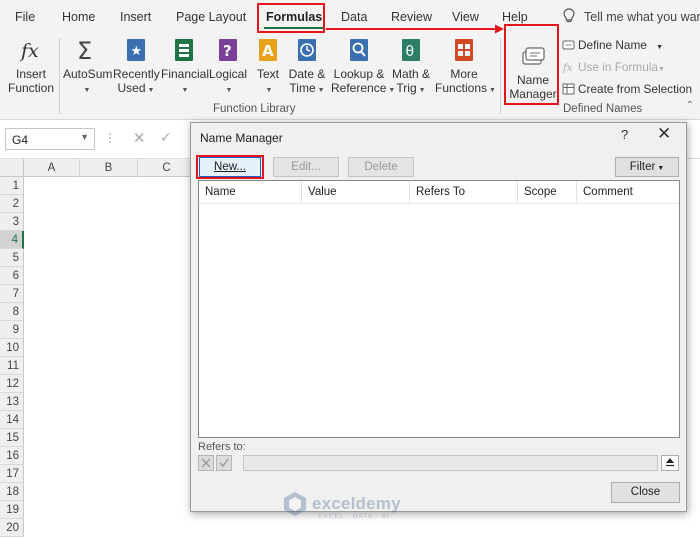  I want to click on more-functions-label-1: More, so click(464, 74).